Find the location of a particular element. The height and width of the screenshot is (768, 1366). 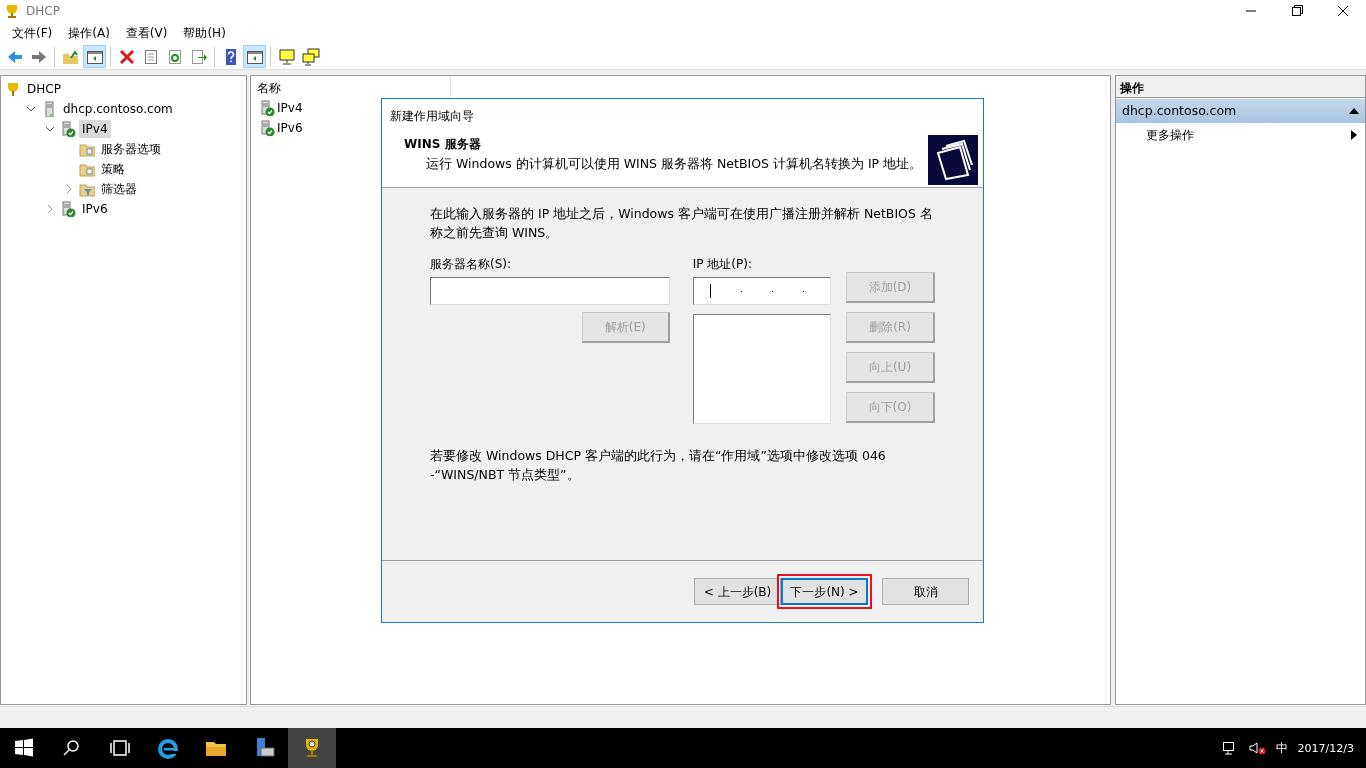

tree-item: DHCP is located at coordinates (44, 89).